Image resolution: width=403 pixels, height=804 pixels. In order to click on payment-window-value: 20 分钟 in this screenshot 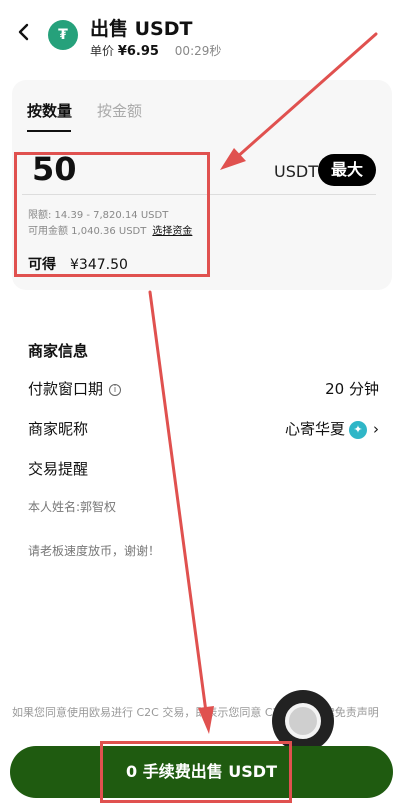, I will do `click(352, 389)`.